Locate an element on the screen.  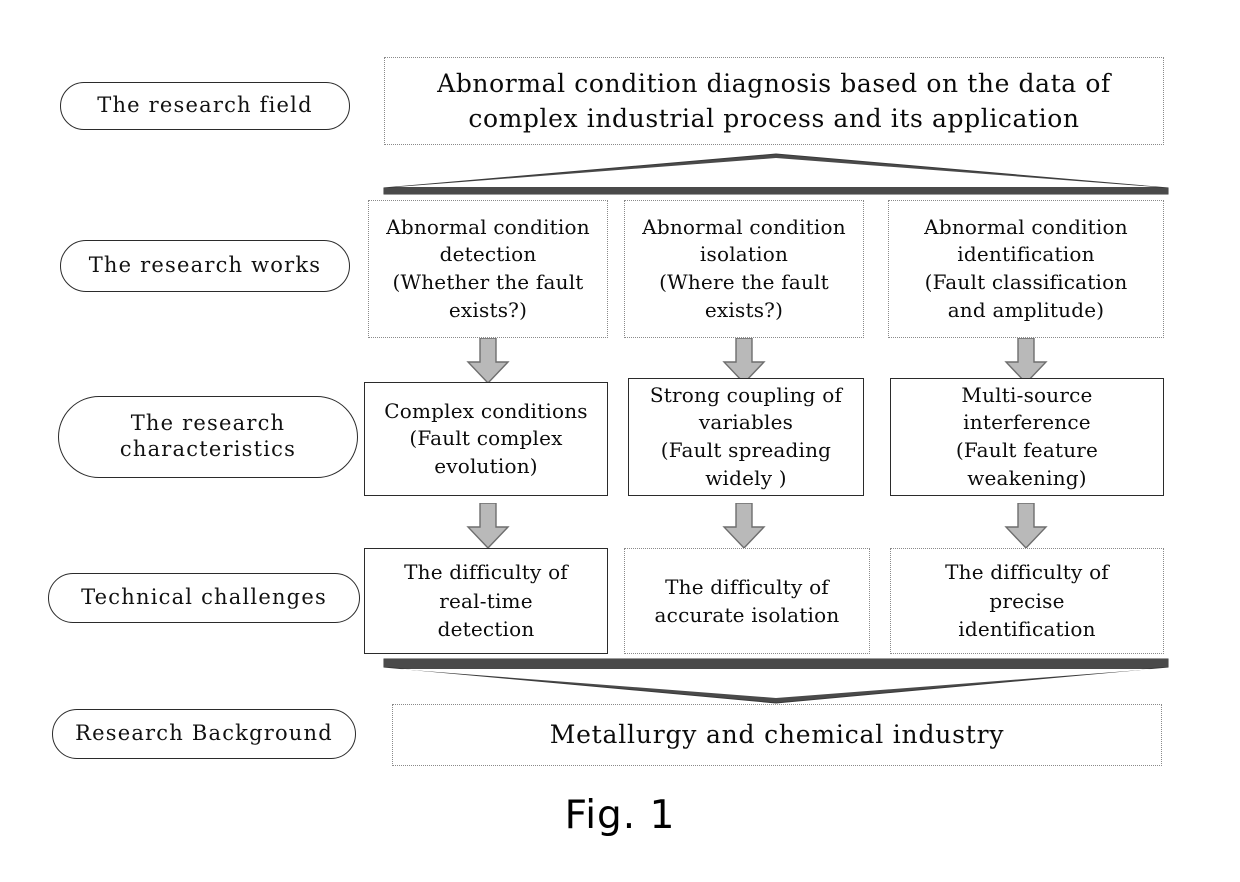
node-difficulty-accurate-isolation: The difficulty of accurate isolation is located at coordinates (747, 601).